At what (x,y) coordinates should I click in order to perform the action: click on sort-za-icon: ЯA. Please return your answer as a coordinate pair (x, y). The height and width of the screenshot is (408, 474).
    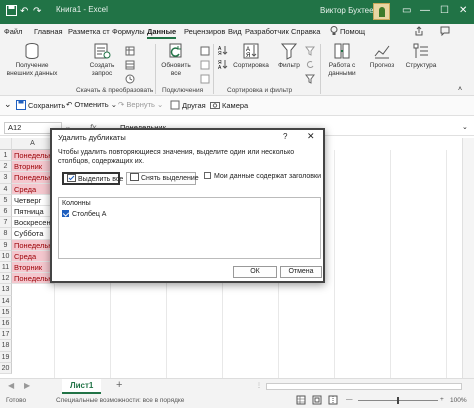
    Looking at the image, I should click on (223, 64).